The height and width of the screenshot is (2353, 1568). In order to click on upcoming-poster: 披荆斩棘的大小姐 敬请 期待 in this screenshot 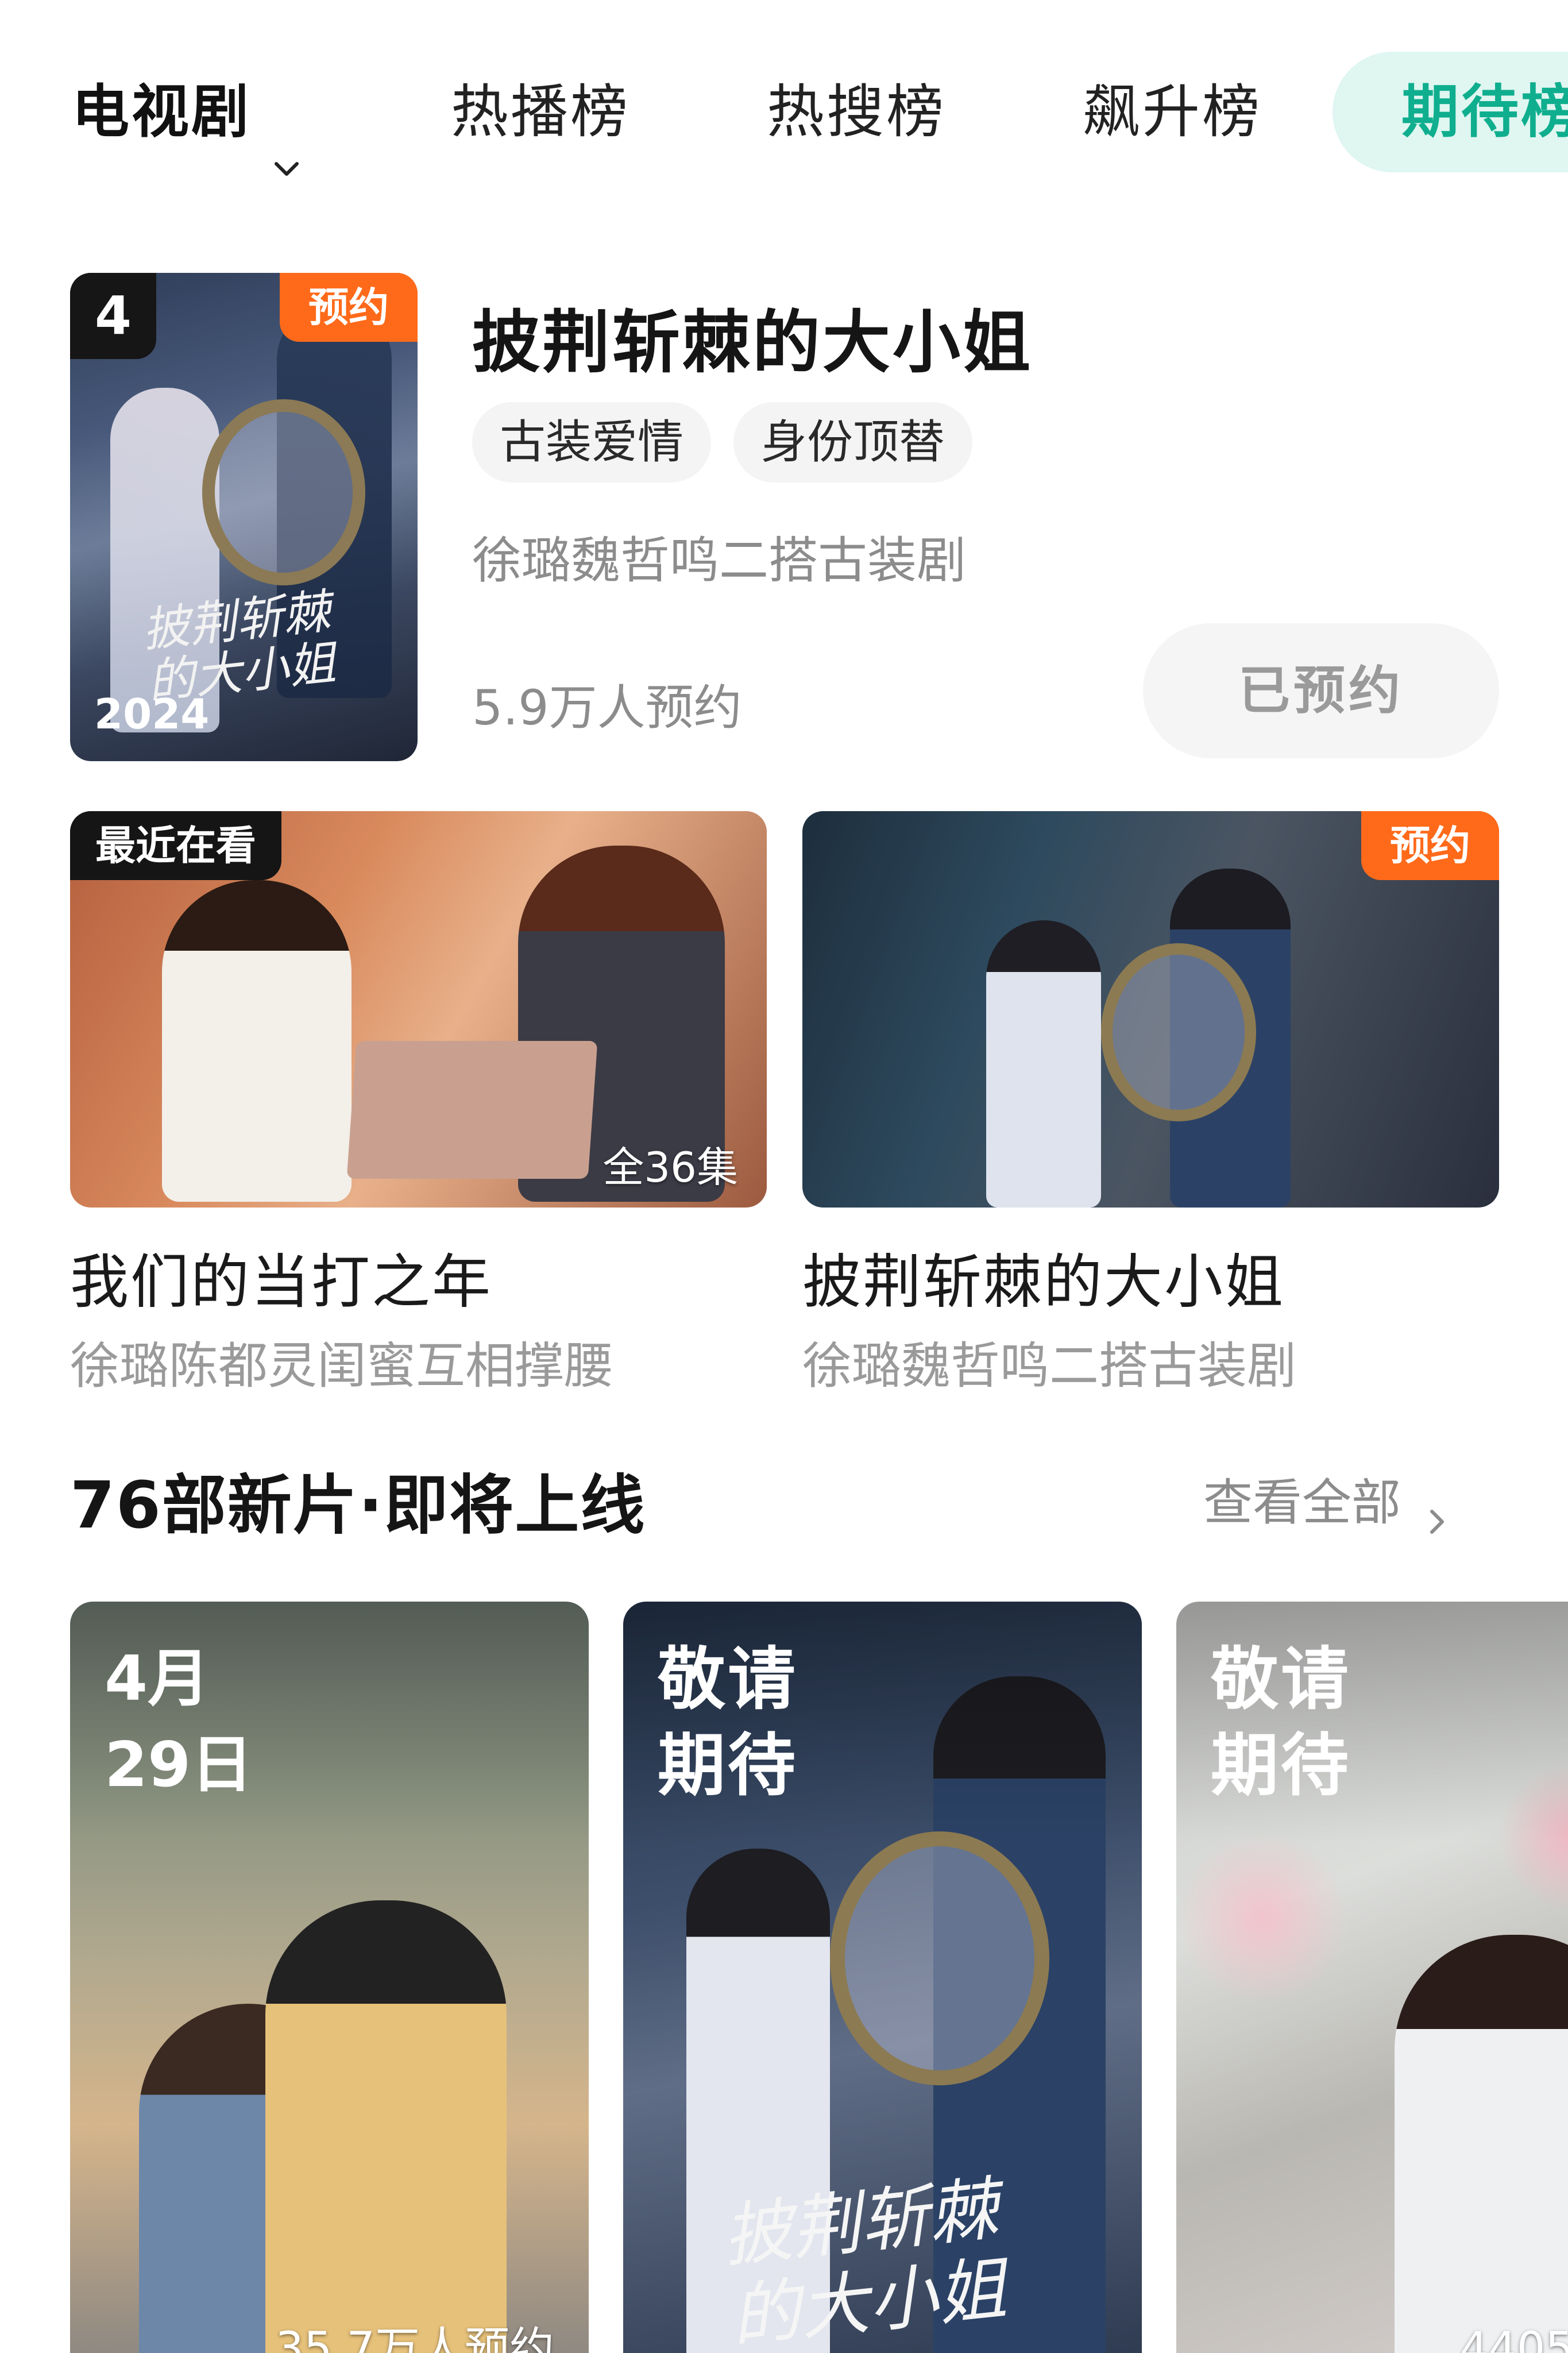, I will do `click(882, 1977)`.